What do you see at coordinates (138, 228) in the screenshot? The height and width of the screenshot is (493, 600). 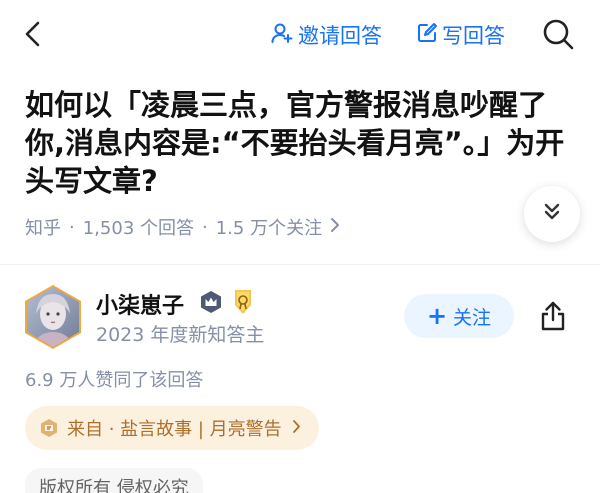 I see `answer-count: 1,503 个回答` at bounding box center [138, 228].